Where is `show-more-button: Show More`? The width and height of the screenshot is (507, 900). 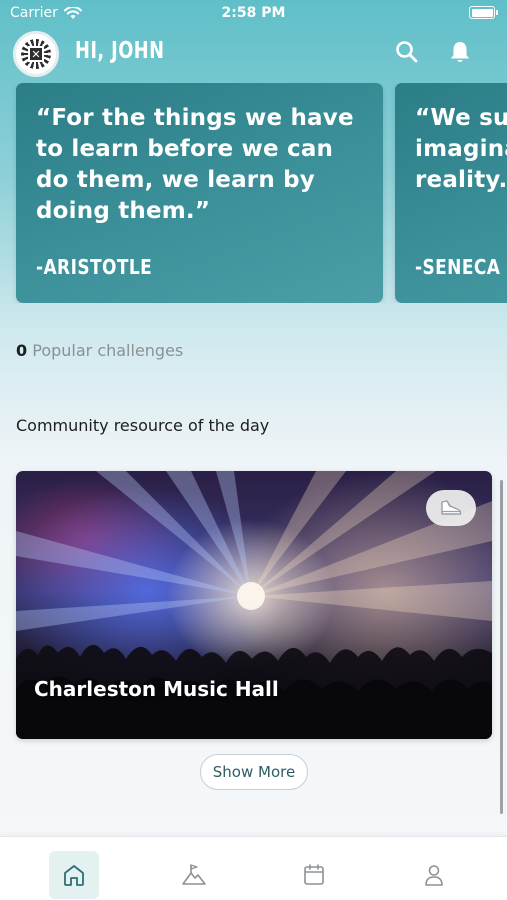
show-more-button: Show More is located at coordinates (254, 772).